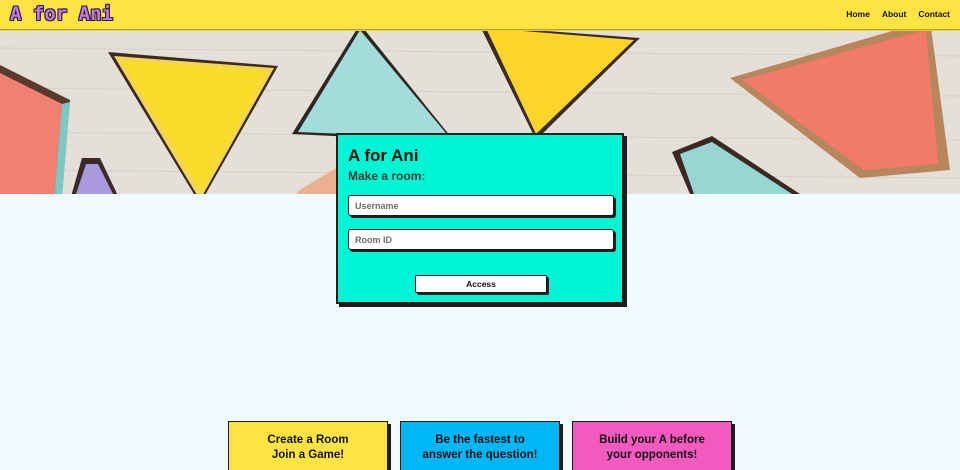 The image size is (960, 470). I want to click on feature-text: Be the fastest to answer the question!, so click(480, 447).